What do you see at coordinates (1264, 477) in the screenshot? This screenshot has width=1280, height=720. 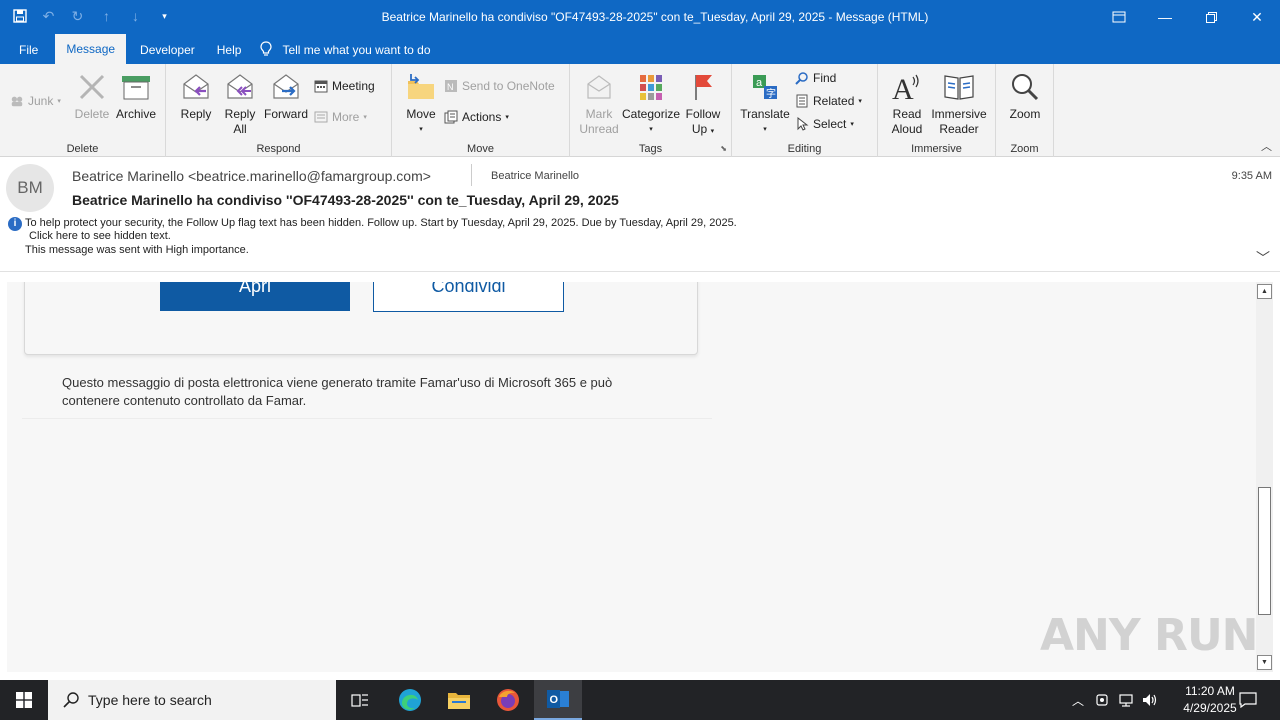 I see `vertical-scrollbar: ▲ ▼` at bounding box center [1264, 477].